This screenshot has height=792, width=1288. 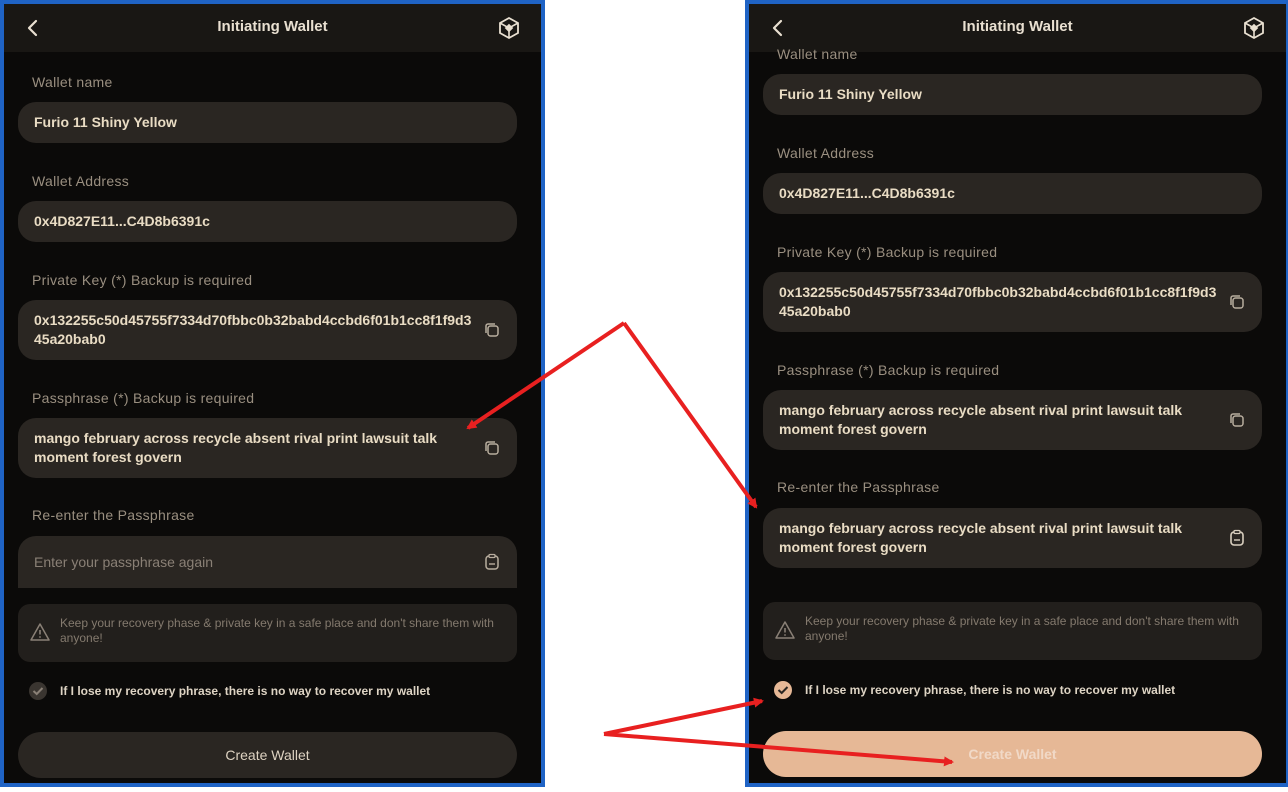 What do you see at coordinates (267, 562) in the screenshot?
I see `reenter-passphrase-input: Enter your passphrase again` at bounding box center [267, 562].